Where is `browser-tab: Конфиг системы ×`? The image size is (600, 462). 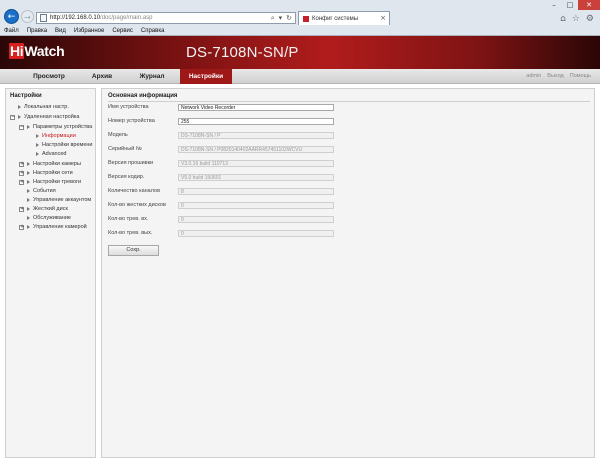 browser-tab: Конфиг системы × is located at coordinates (344, 18).